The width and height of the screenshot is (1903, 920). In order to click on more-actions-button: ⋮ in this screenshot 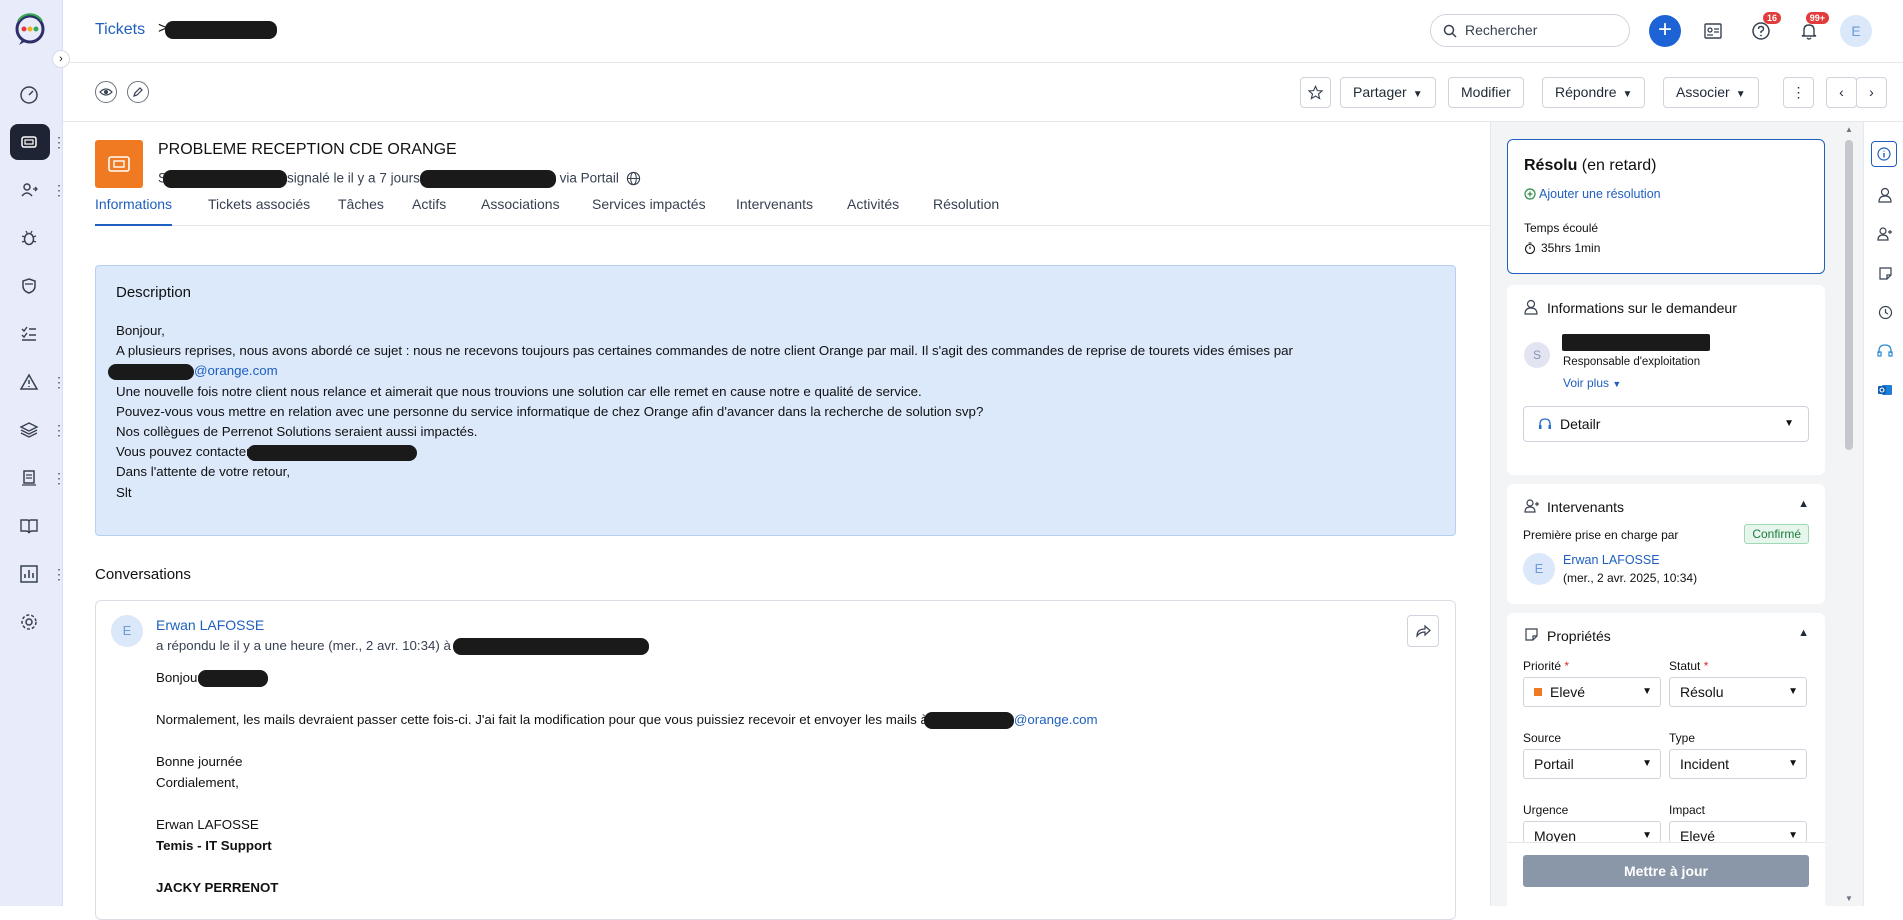, I will do `click(1798, 92)`.